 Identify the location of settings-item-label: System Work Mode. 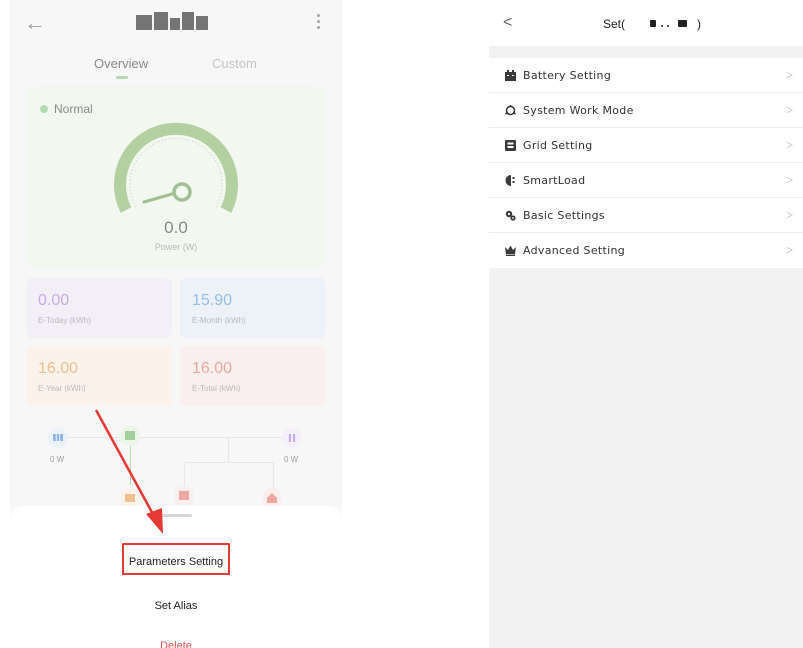
(578, 110).